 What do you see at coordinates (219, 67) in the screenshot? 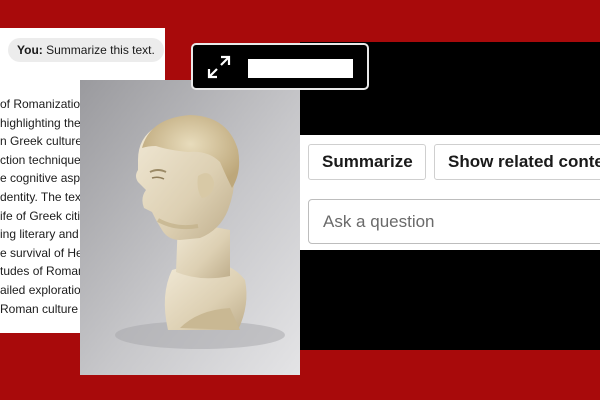
I see `expand-icon` at bounding box center [219, 67].